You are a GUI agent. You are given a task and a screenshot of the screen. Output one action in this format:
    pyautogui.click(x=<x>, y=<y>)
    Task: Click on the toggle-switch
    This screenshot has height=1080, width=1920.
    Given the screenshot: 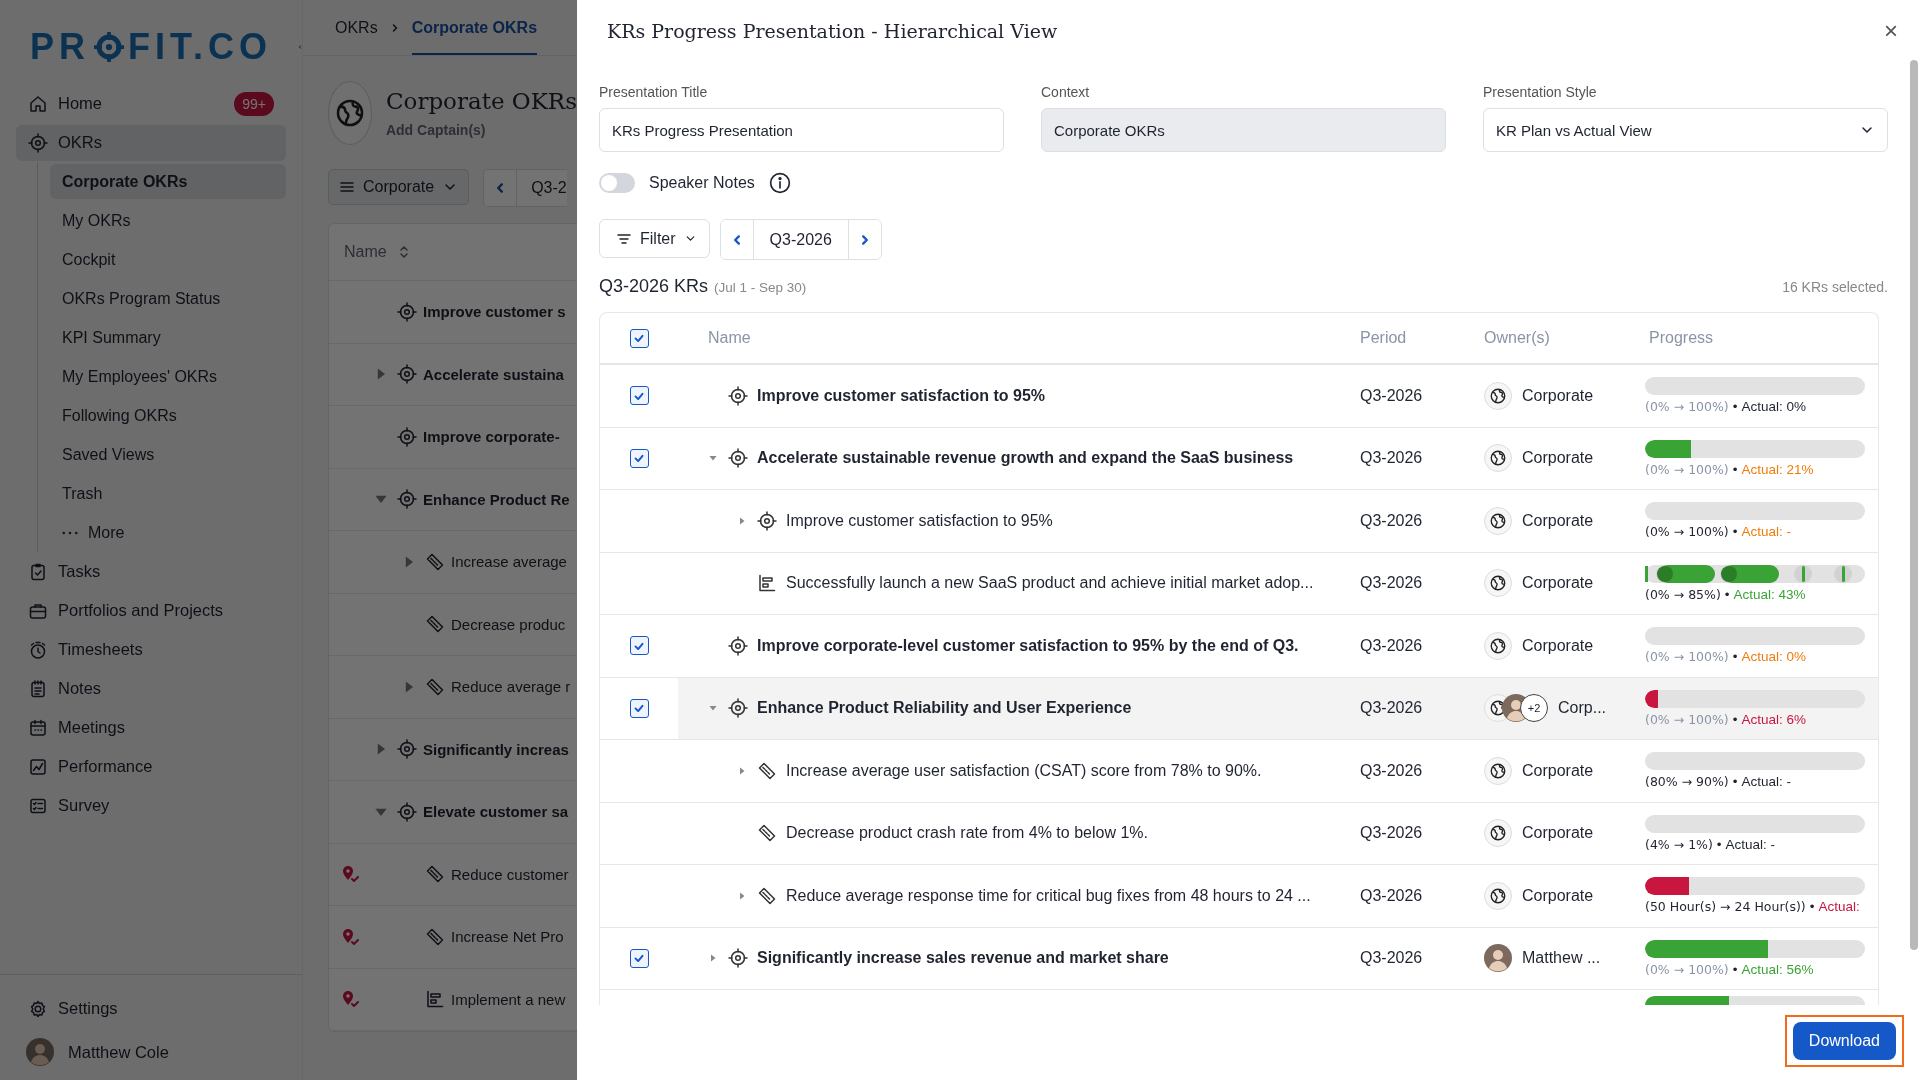 What is the action you would take?
    pyautogui.click(x=617, y=183)
    